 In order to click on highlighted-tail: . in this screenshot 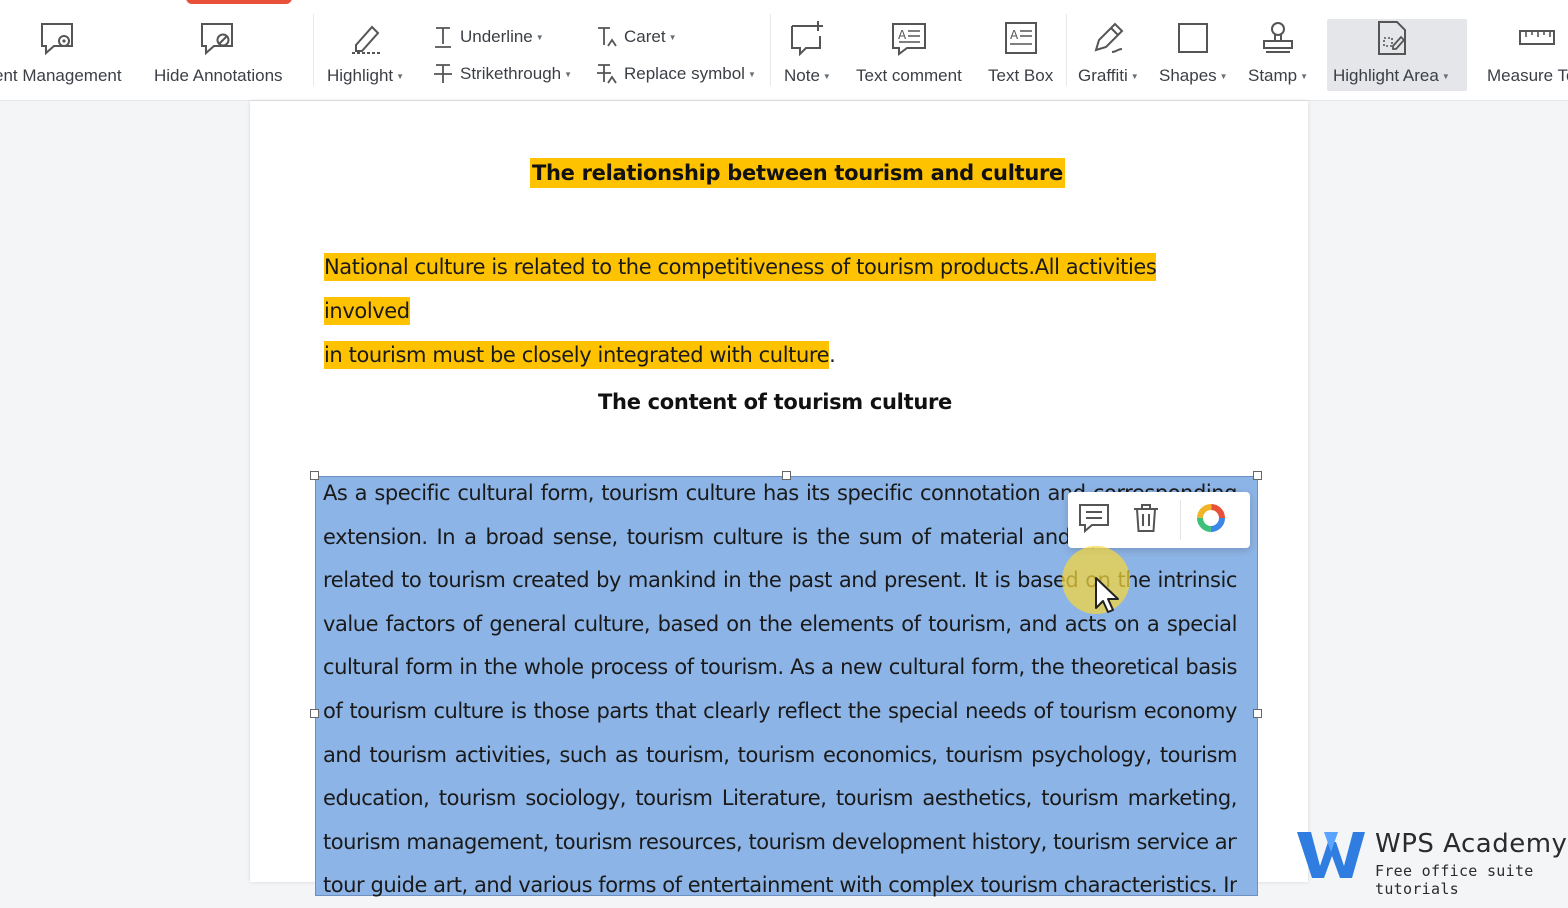, I will do `click(832, 355)`.